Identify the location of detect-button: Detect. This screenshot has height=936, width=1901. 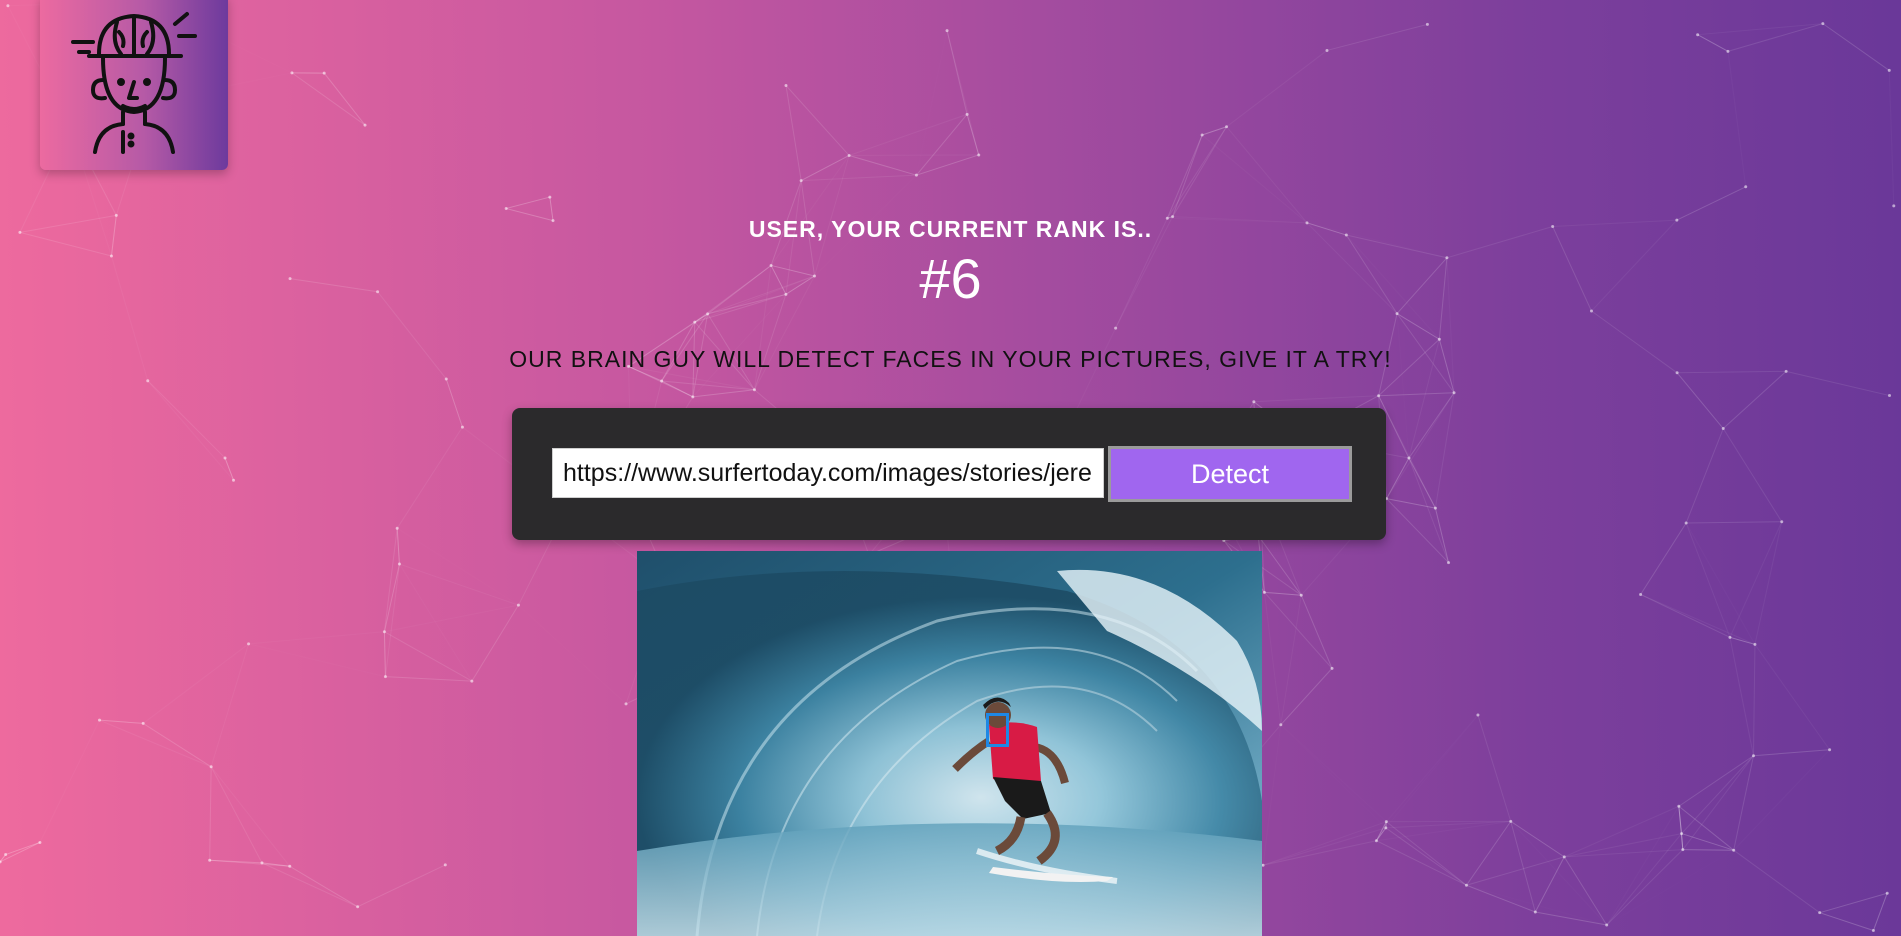
(1230, 474).